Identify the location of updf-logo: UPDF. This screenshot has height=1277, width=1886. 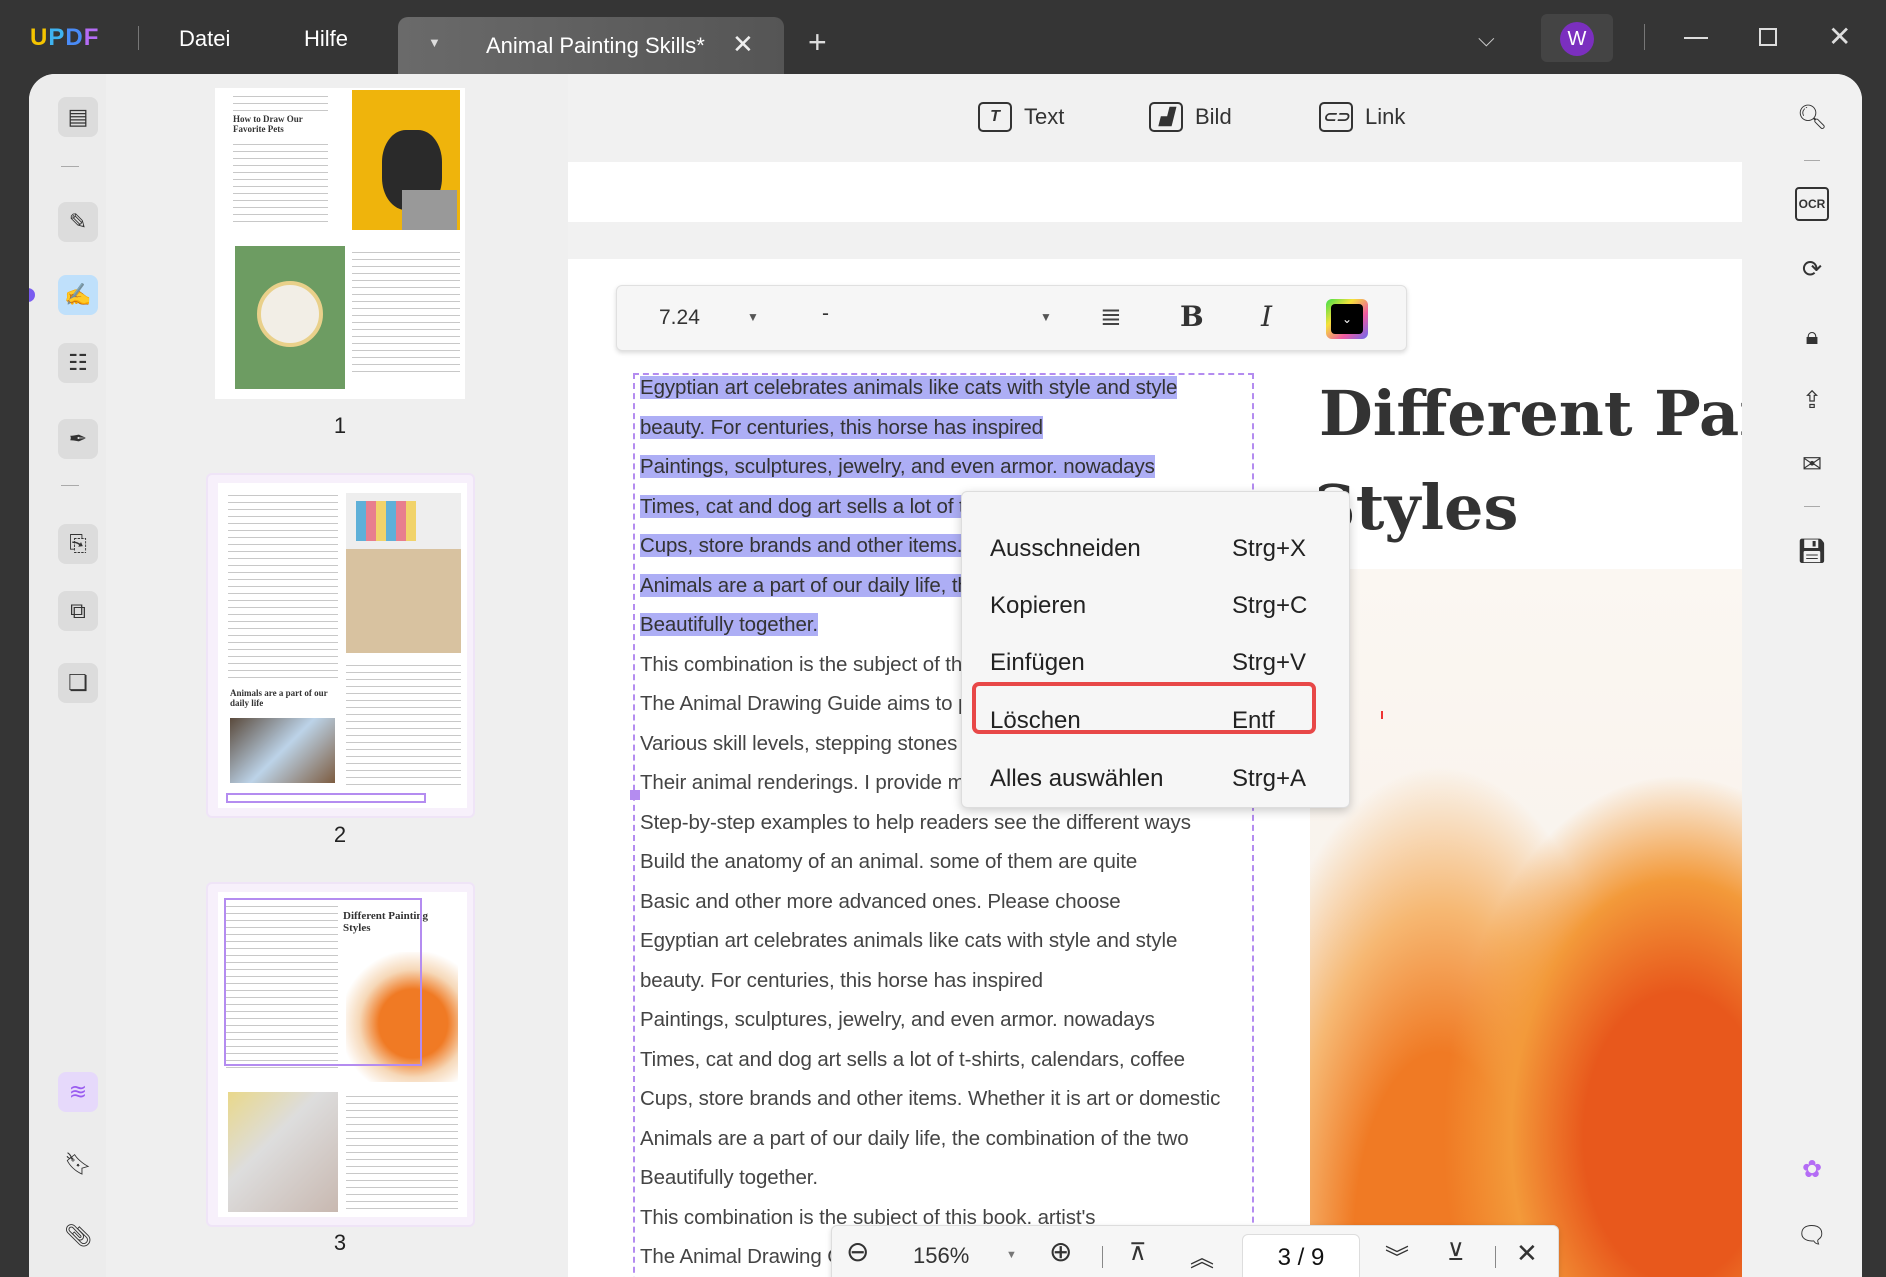
(65, 37).